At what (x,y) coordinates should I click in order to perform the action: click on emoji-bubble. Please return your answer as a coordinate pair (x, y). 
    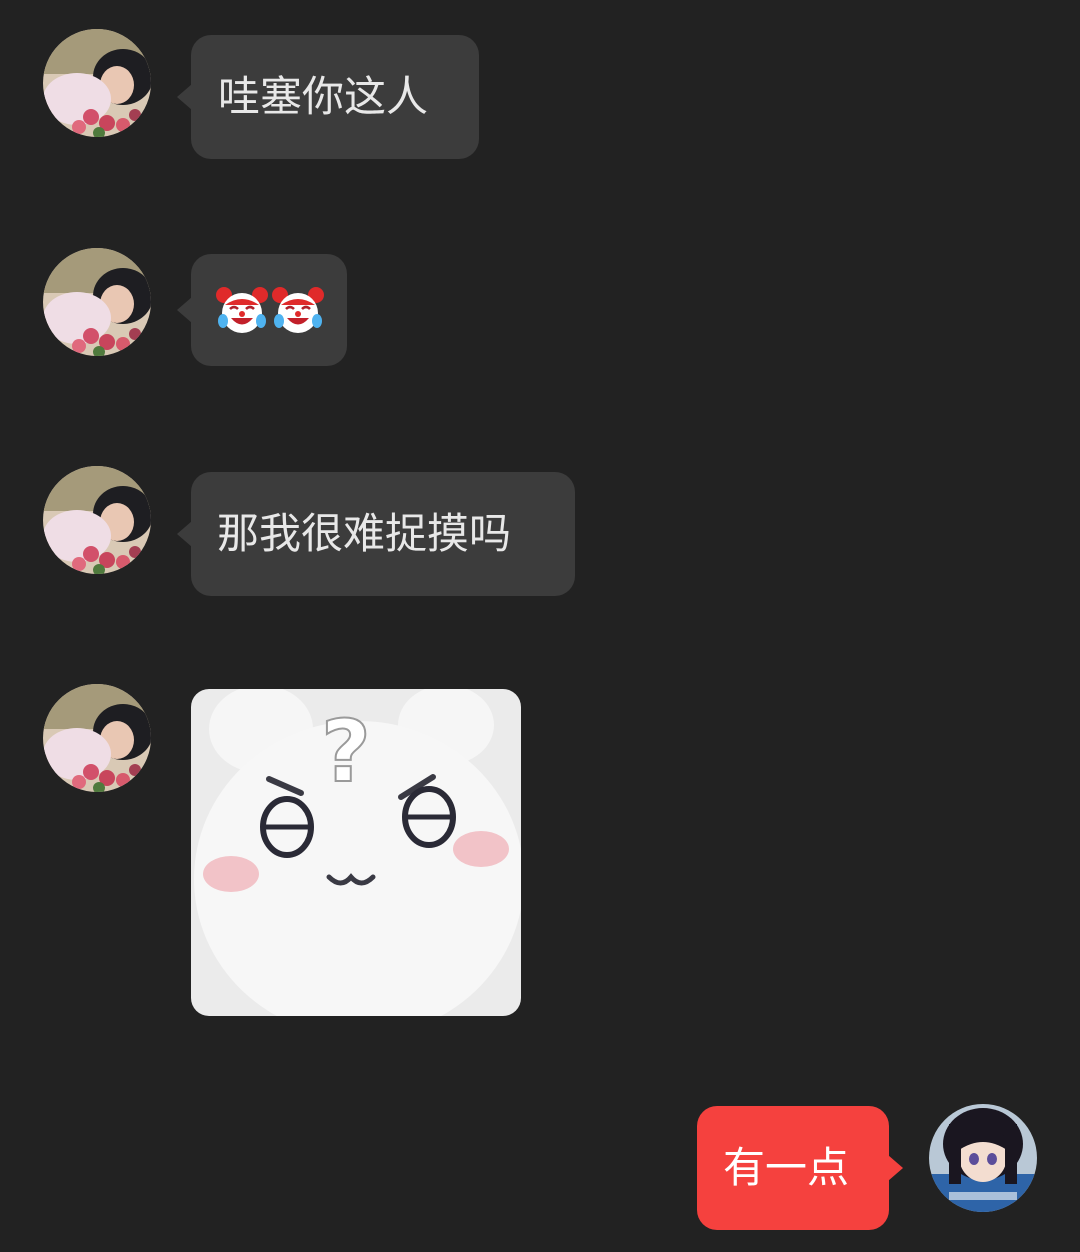
    Looking at the image, I should click on (262, 310).